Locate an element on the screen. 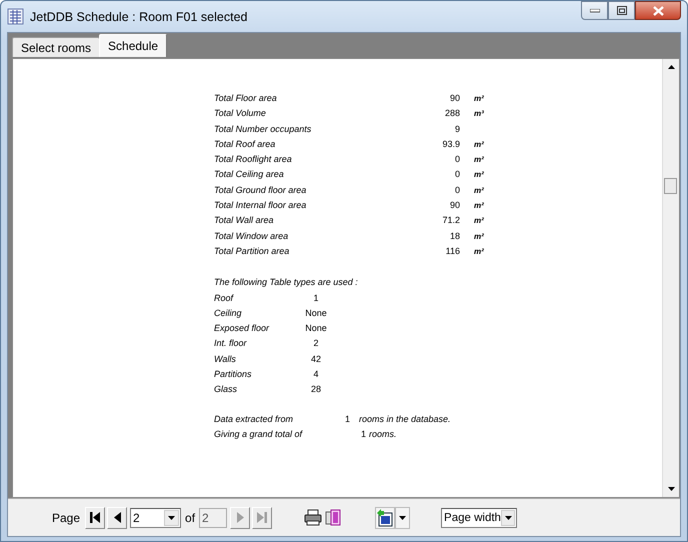 Image resolution: width=688 pixels, height=542 pixels. total-label: Total Ground floor area is located at coordinates (261, 190).